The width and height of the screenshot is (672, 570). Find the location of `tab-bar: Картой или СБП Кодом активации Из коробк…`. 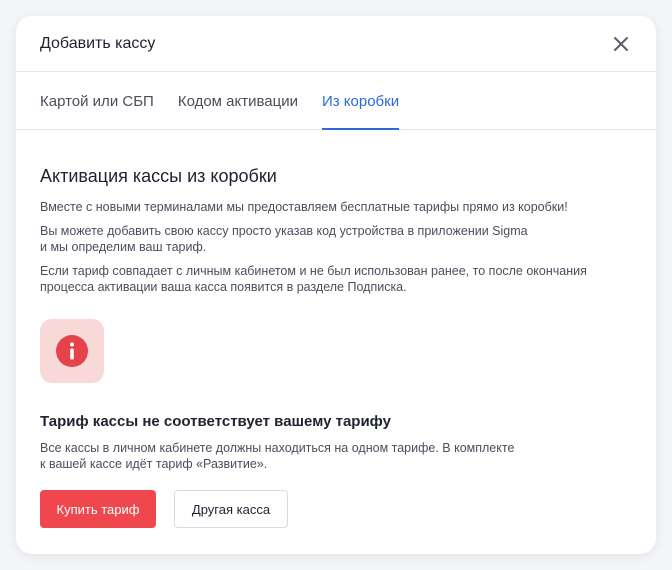

tab-bar: Картой или СБП Кодом активации Из коробк… is located at coordinates (336, 101).